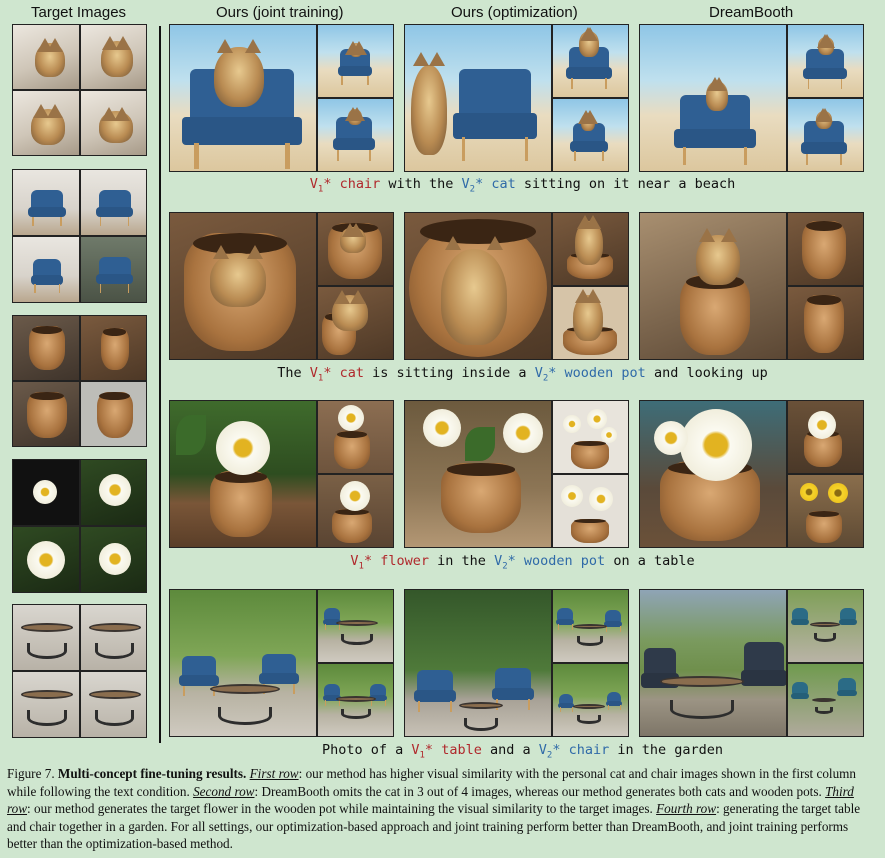 The image size is (885, 858). What do you see at coordinates (751, 12) in the screenshot?
I see `header-dreambooth: DreamBooth` at bounding box center [751, 12].